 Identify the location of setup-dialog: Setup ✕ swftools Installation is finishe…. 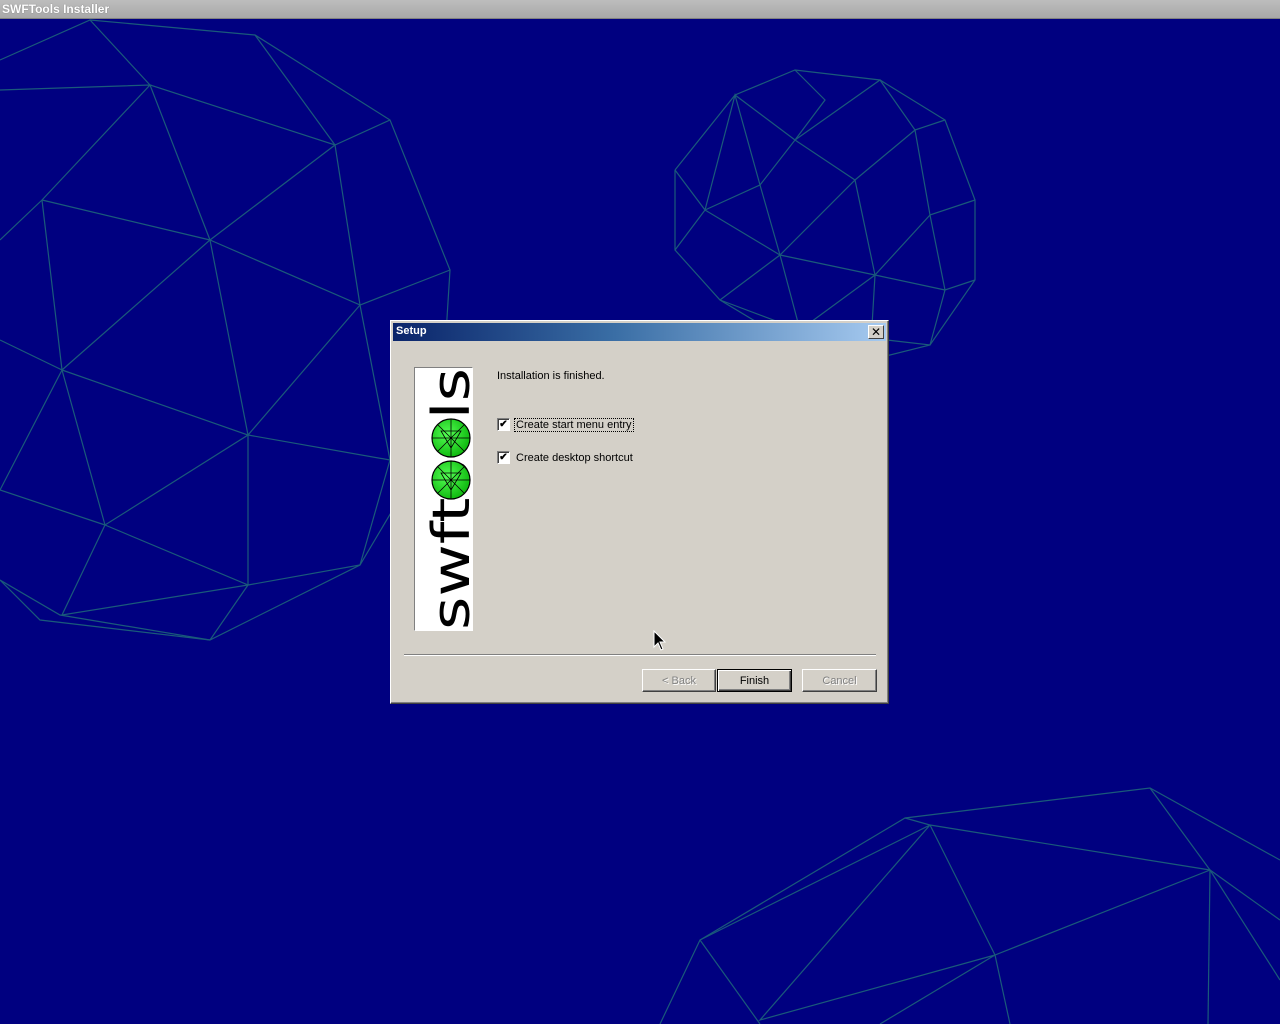
(639, 512).